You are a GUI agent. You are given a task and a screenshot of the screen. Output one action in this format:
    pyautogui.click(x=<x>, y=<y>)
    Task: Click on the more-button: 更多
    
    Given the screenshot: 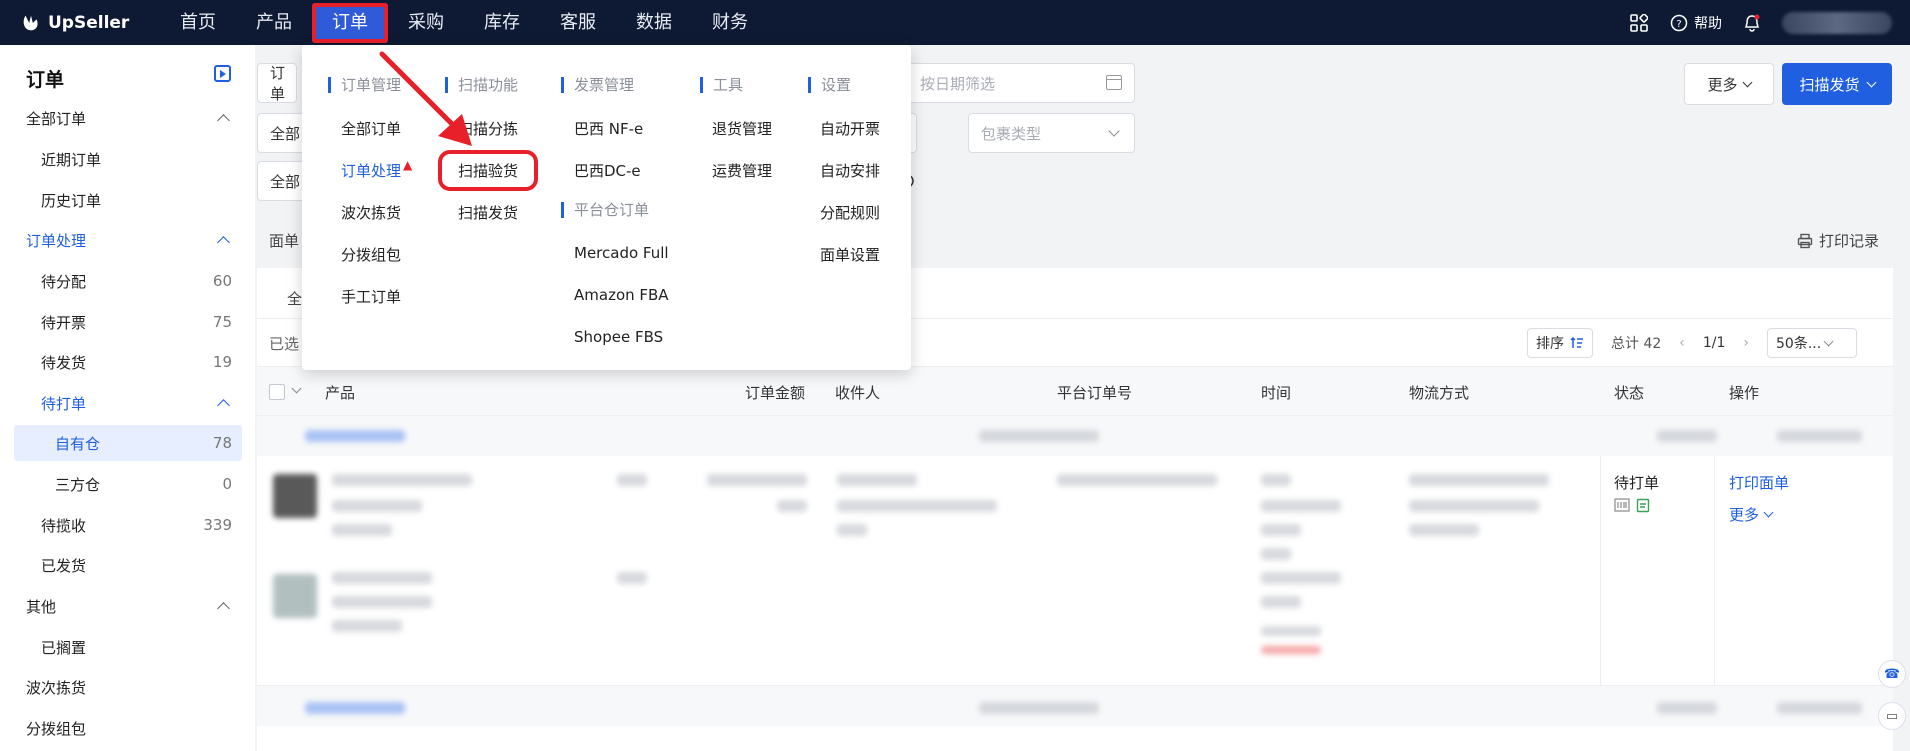 What is the action you would take?
    pyautogui.click(x=1729, y=84)
    